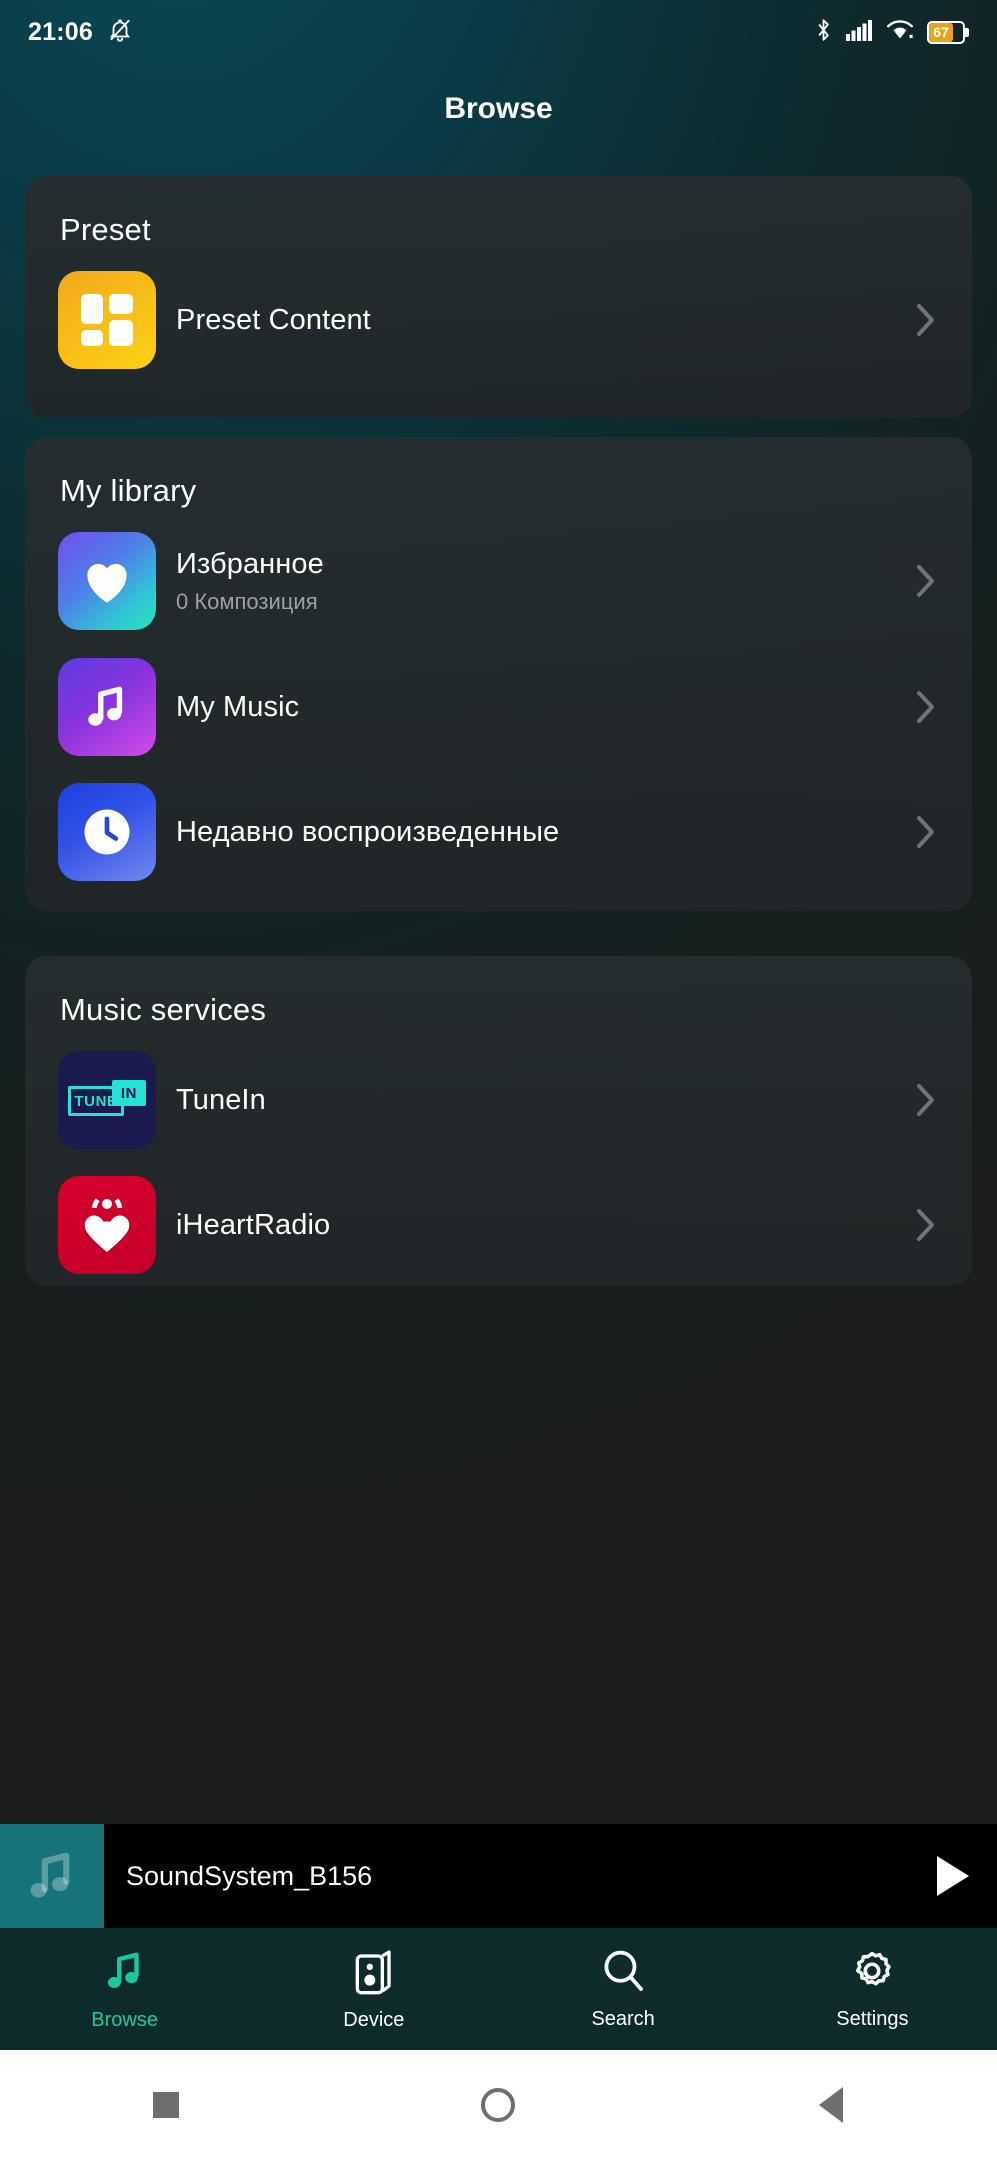  Describe the element at coordinates (238, 706) in the screenshot. I see `list-item-label: My Music` at that location.